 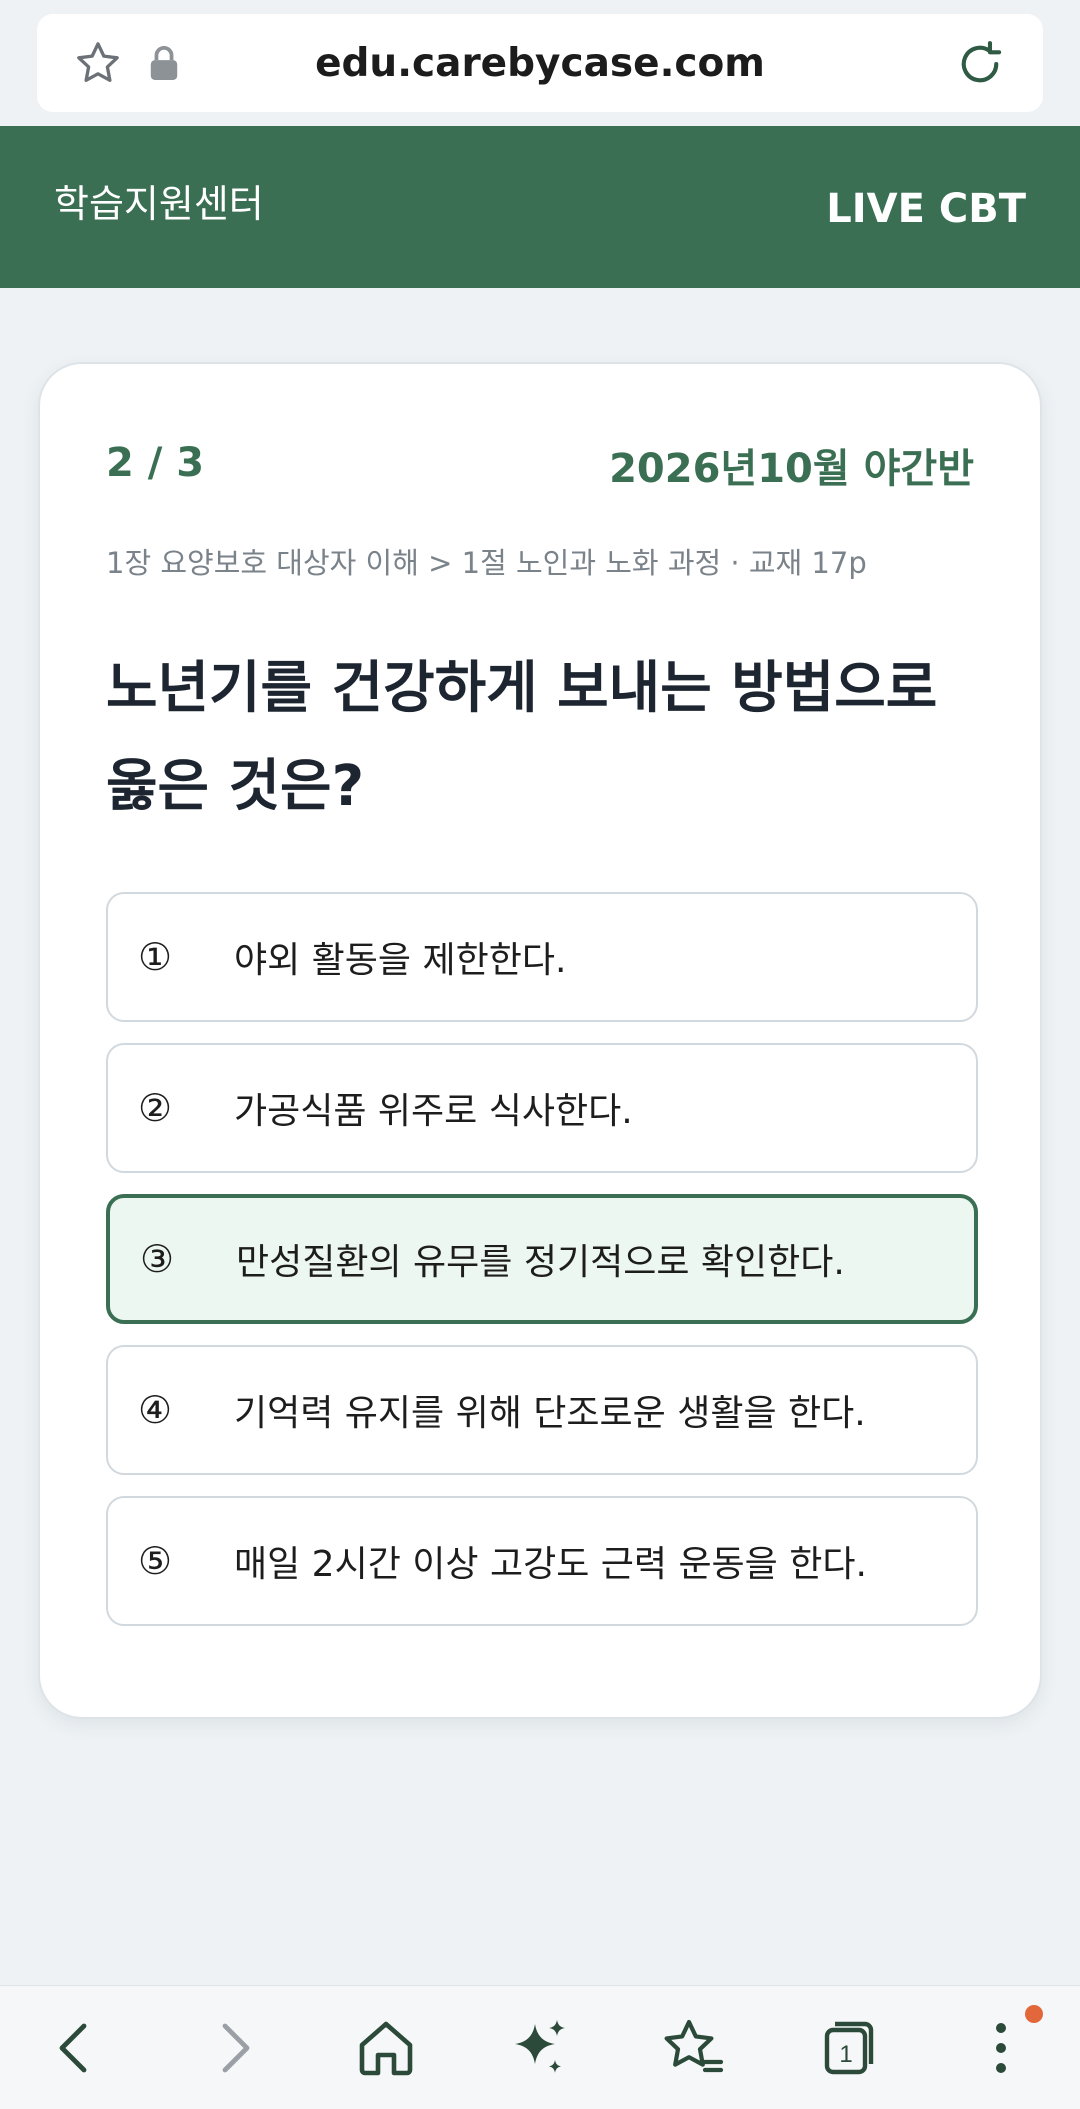 I want to click on question-progress: 2 / 3, so click(x=155, y=463).